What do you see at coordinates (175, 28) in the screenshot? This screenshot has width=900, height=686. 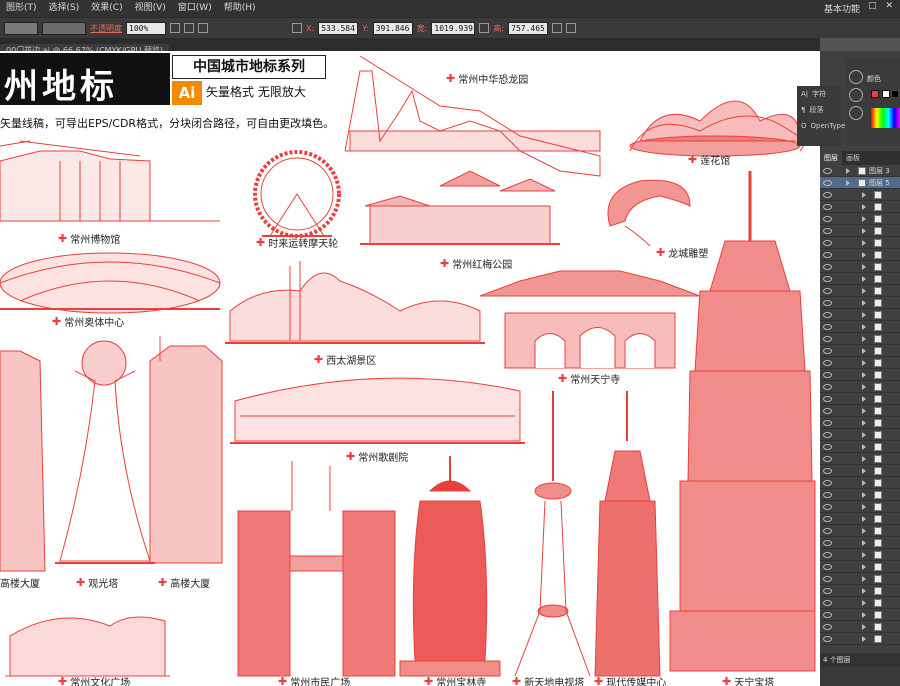 I see `style-icon` at bounding box center [175, 28].